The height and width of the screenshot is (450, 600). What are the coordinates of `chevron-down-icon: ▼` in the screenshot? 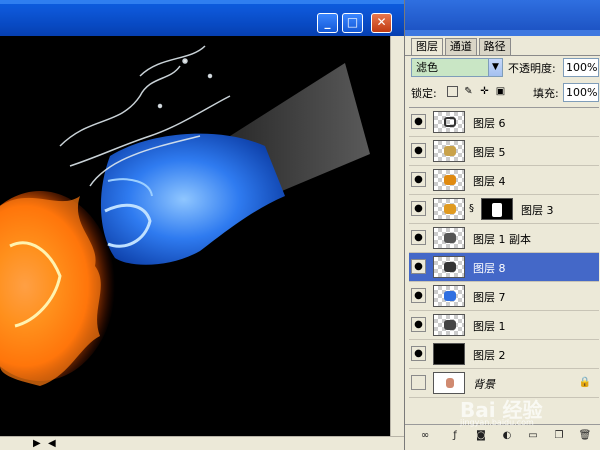 It's located at (495, 67).